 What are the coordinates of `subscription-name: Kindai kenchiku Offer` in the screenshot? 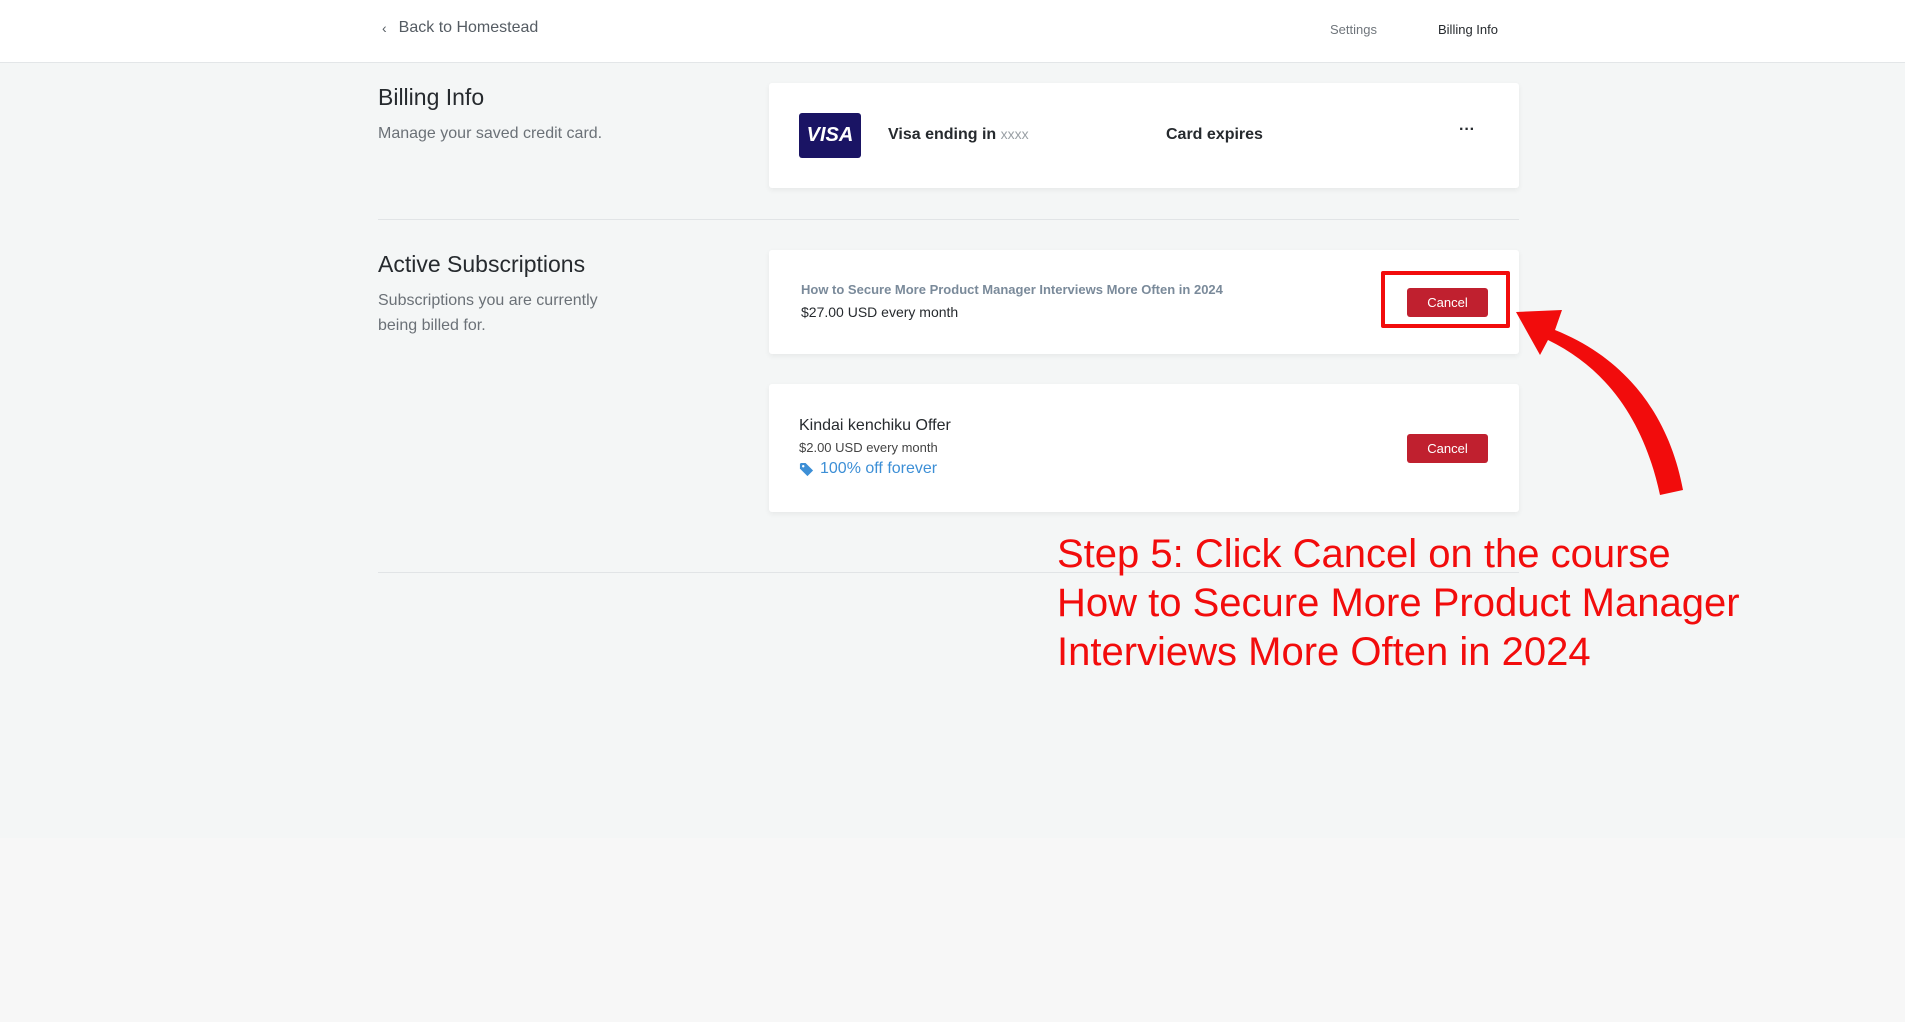 It's located at (875, 425).